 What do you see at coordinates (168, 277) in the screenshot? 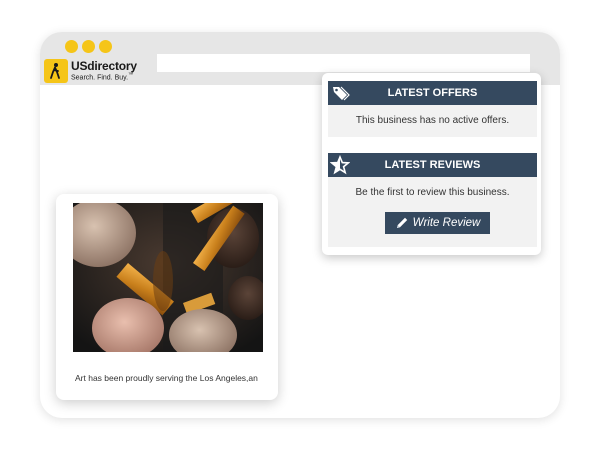
I see `makeup-brushes-photo` at bounding box center [168, 277].